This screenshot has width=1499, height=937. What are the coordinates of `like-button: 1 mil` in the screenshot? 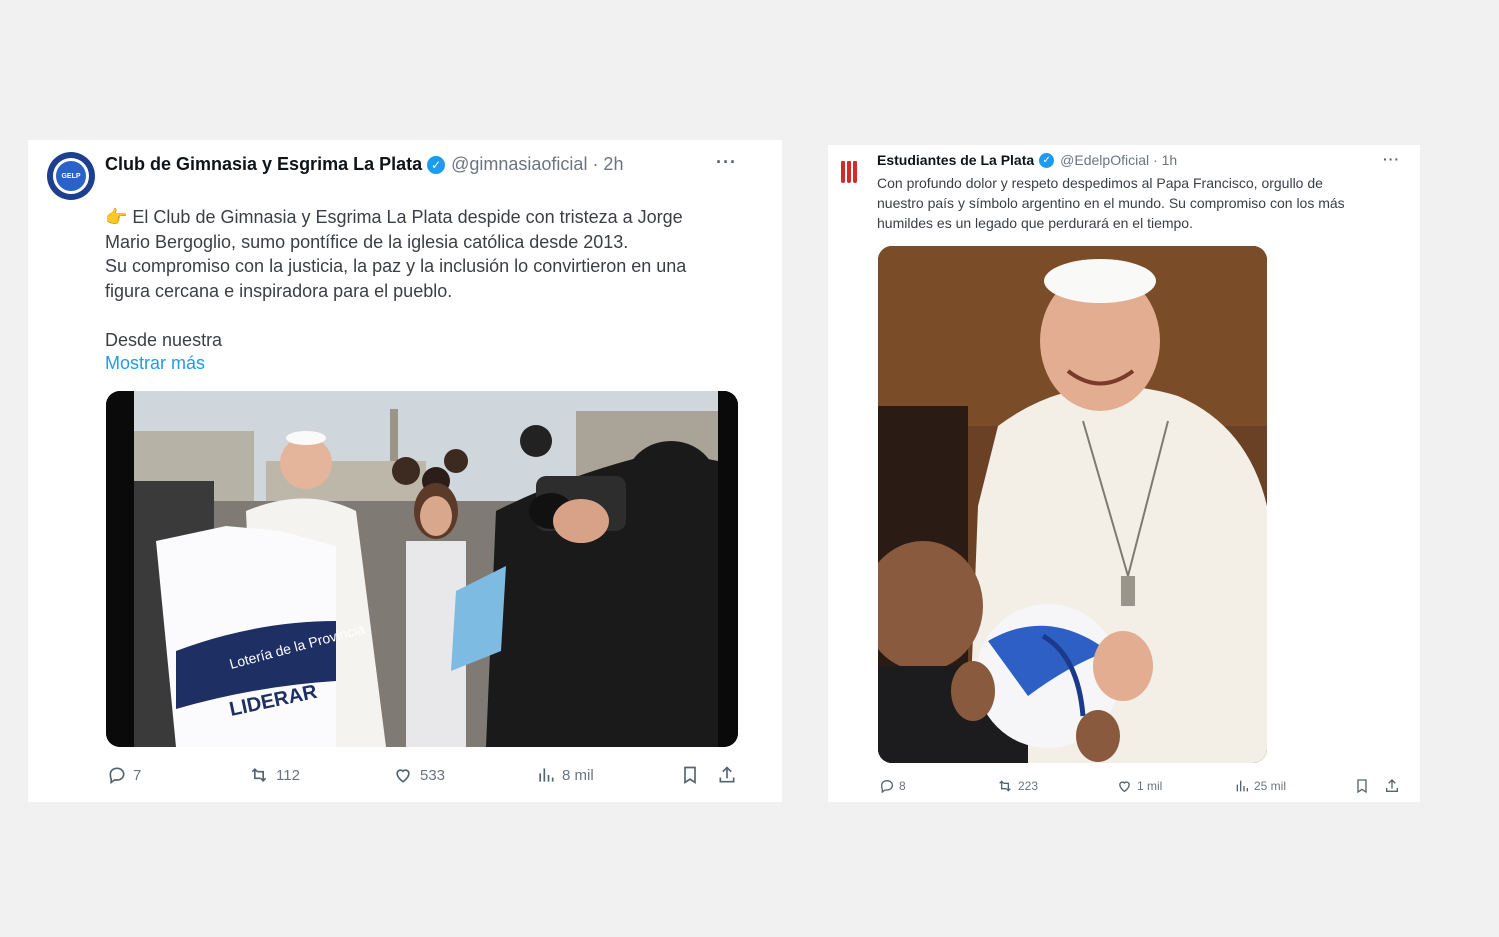 It's located at (1139, 786).